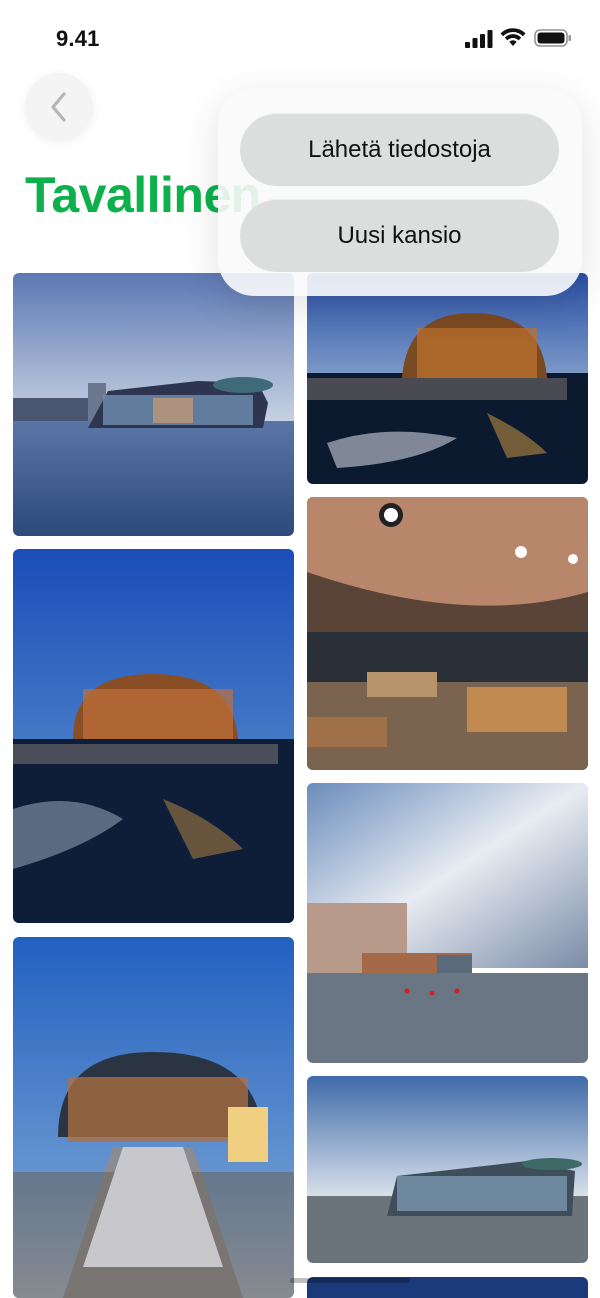  I want to click on cellular-signal-icon, so click(479, 39).